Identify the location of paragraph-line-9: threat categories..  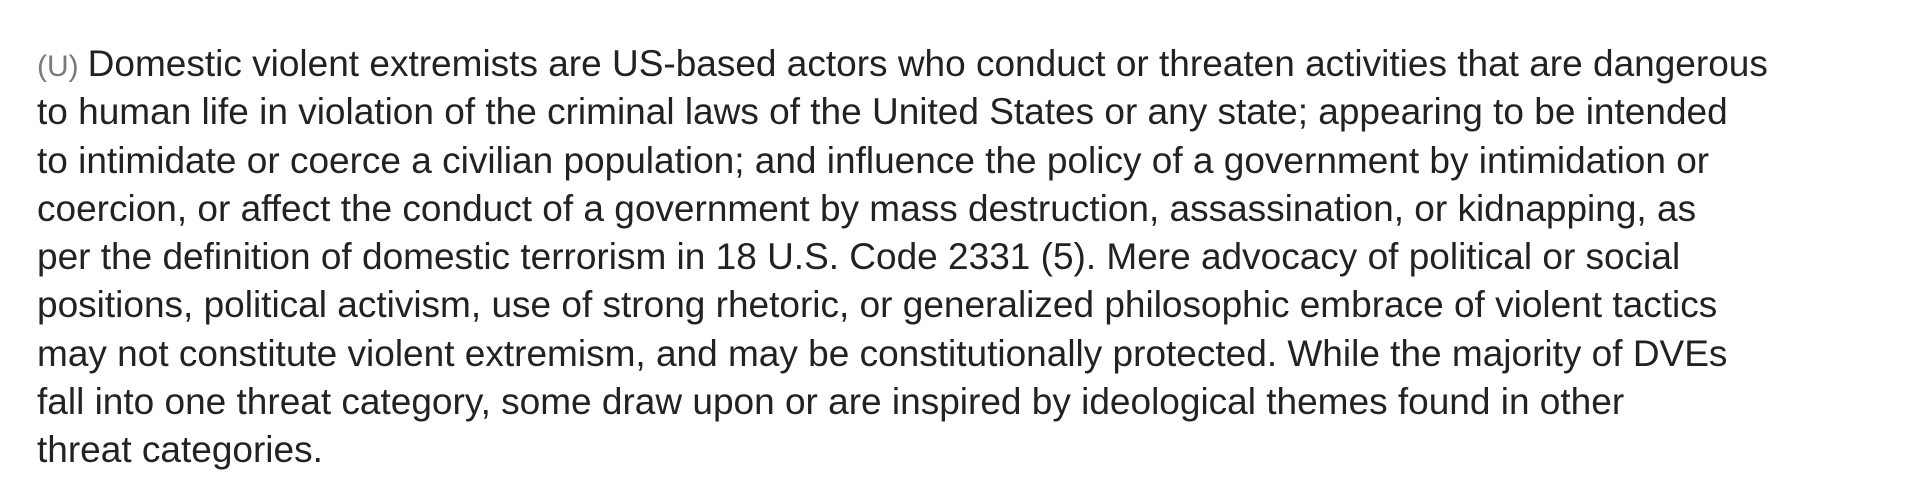
(180, 450).